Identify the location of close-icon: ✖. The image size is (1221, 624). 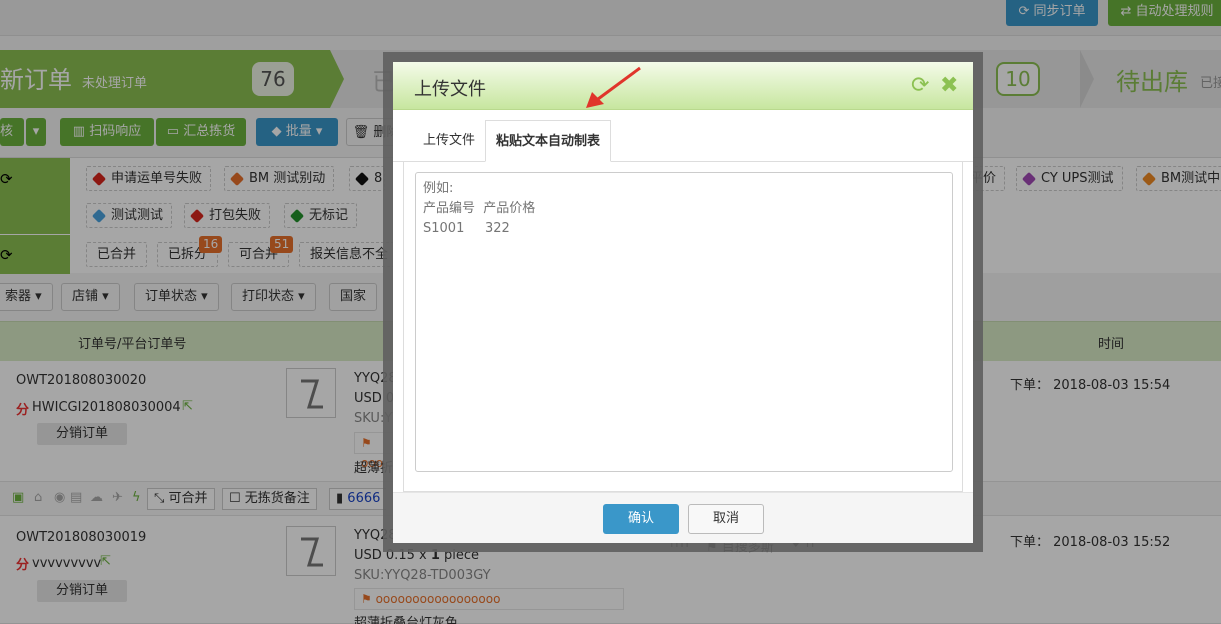
(949, 86).